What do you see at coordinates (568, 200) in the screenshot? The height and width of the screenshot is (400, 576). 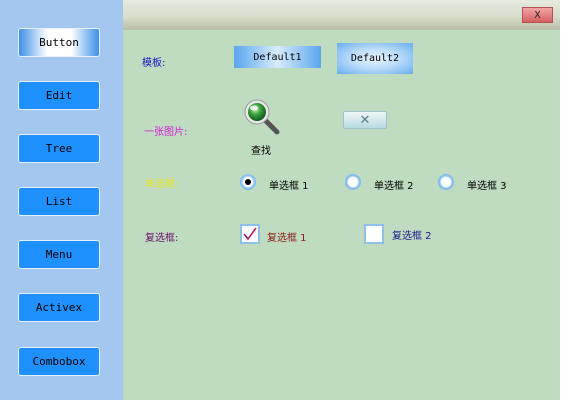 I see `window-edge` at bounding box center [568, 200].